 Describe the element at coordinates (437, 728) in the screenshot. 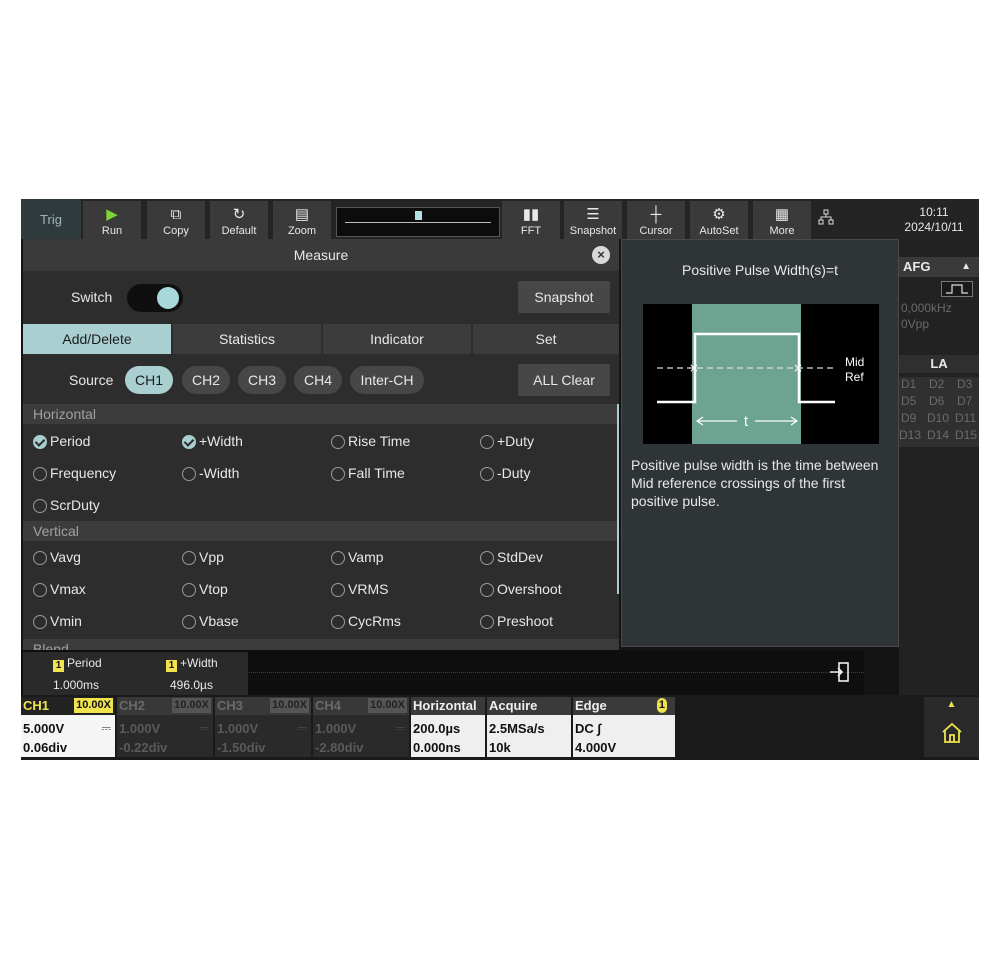

I see `horizontal-scale: 200.0µs` at that location.